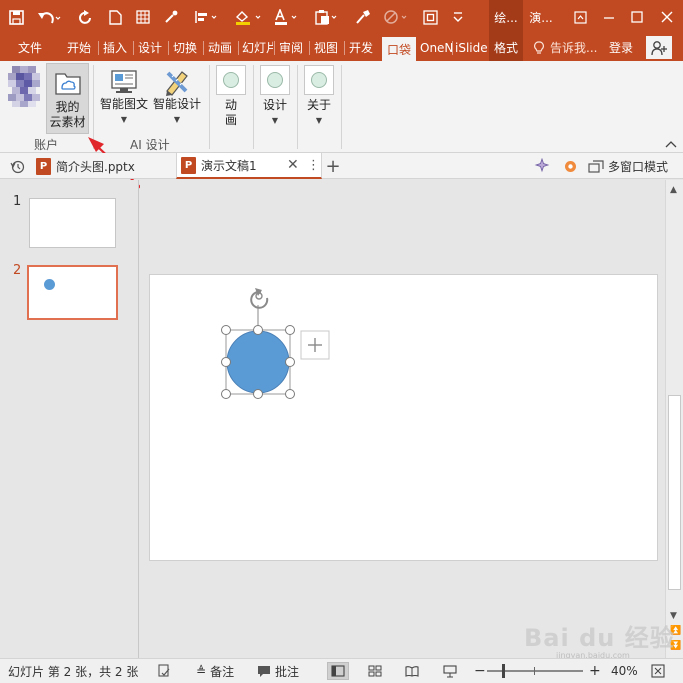 This screenshot has width=683, height=683. I want to click on comment-icon, so click(264, 671).